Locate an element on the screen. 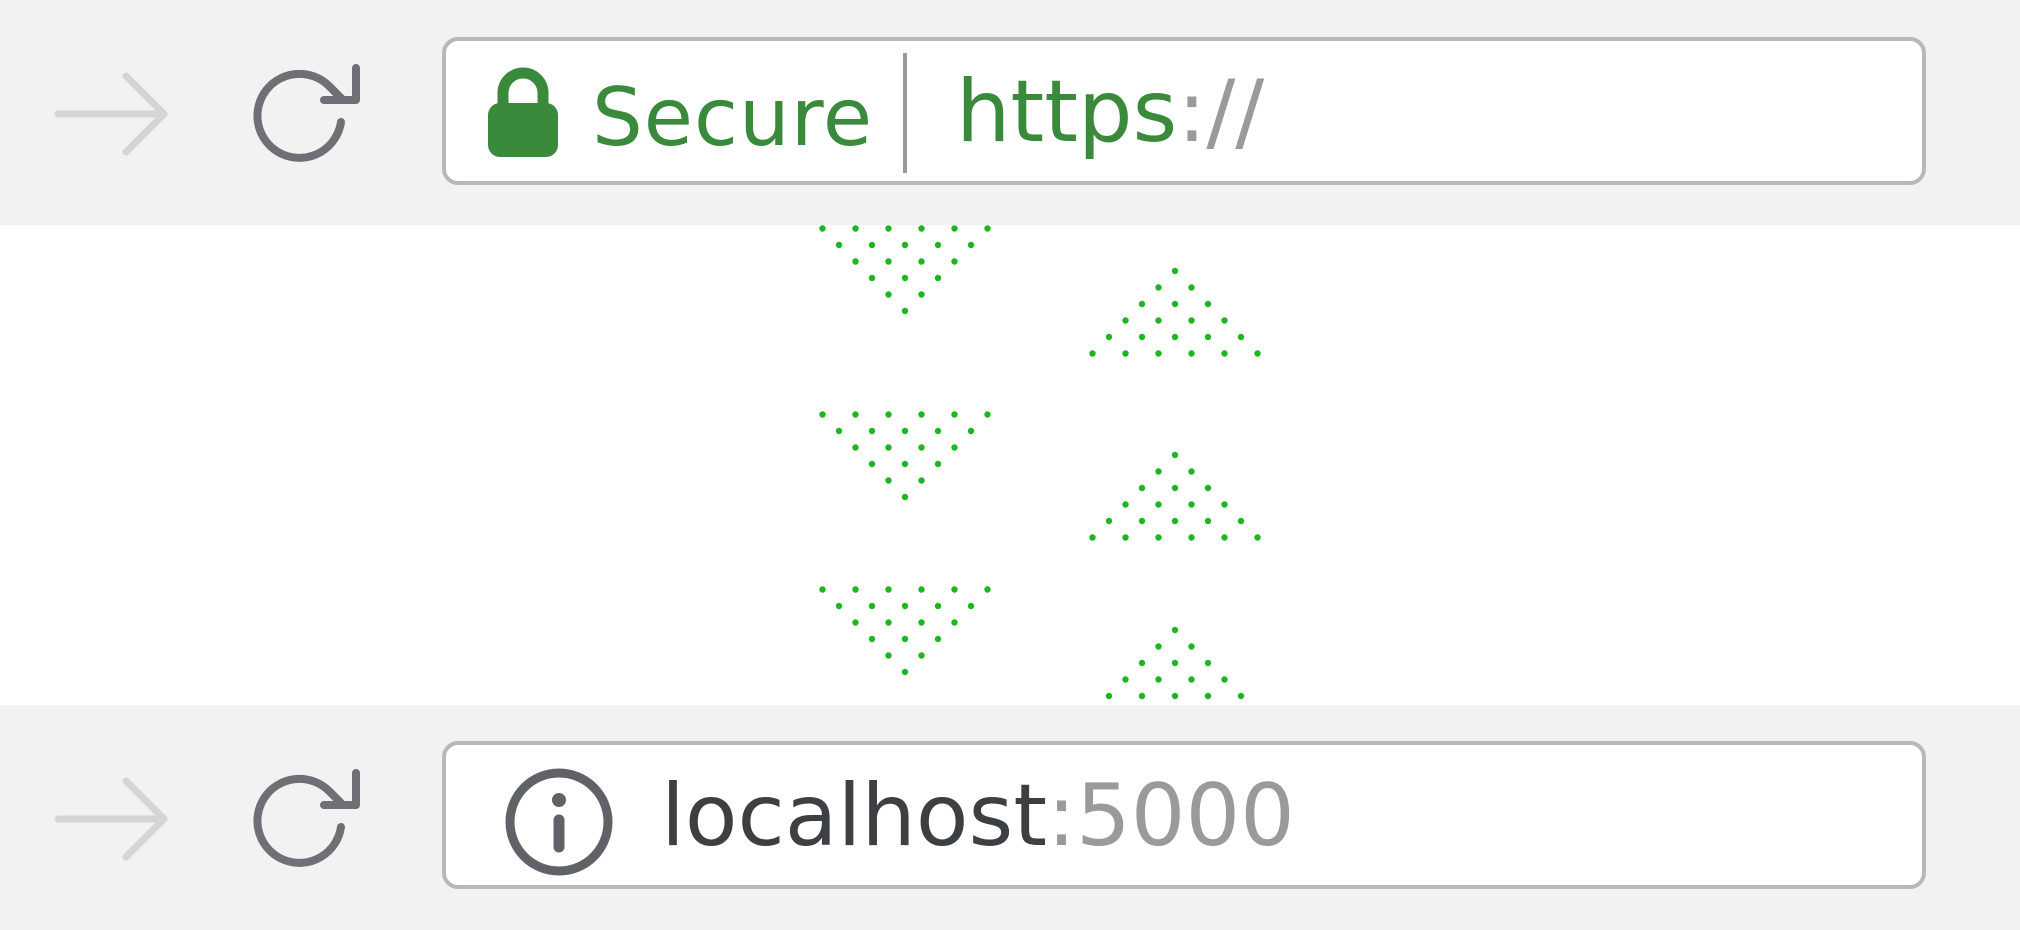  url-field: localhost:5000 is located at coordinates (978, 816).